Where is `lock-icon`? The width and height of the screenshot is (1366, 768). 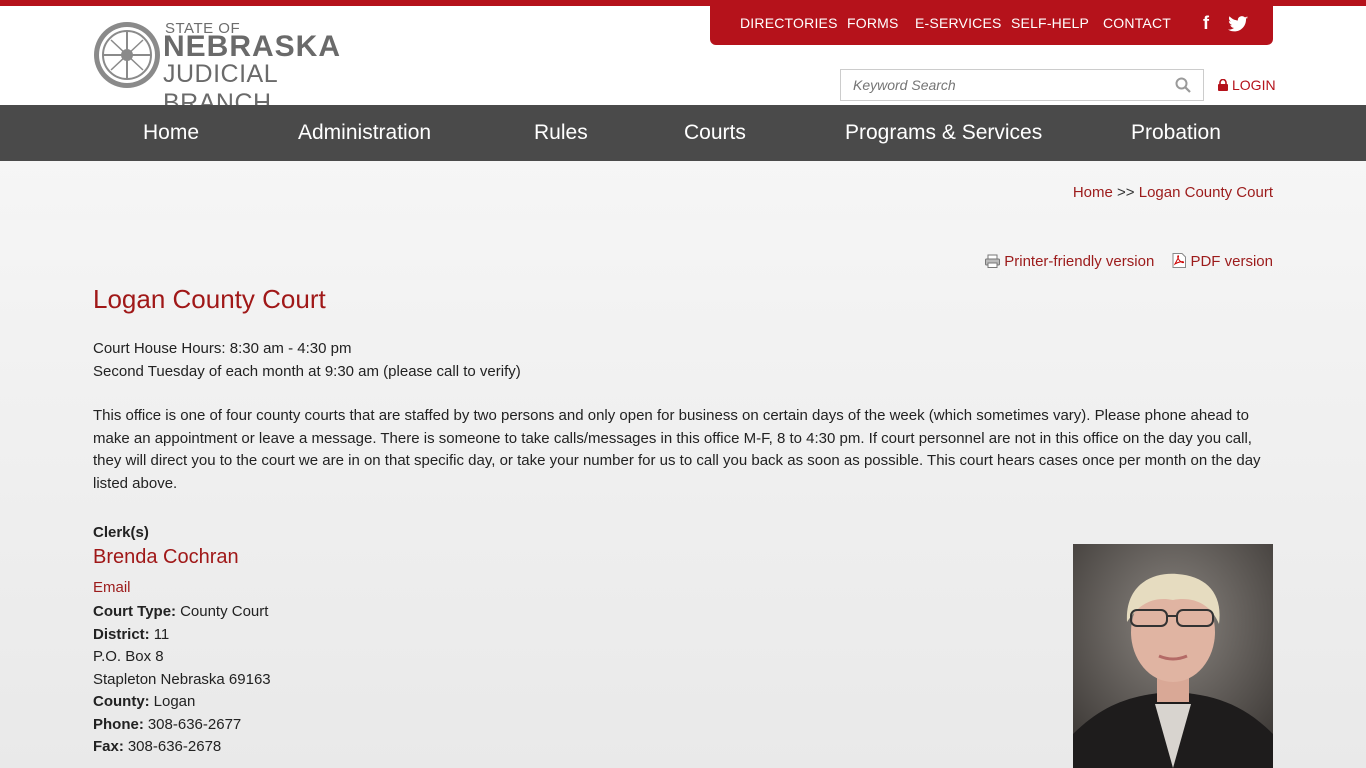
lock-icon is located at coordinates (1223, 84).